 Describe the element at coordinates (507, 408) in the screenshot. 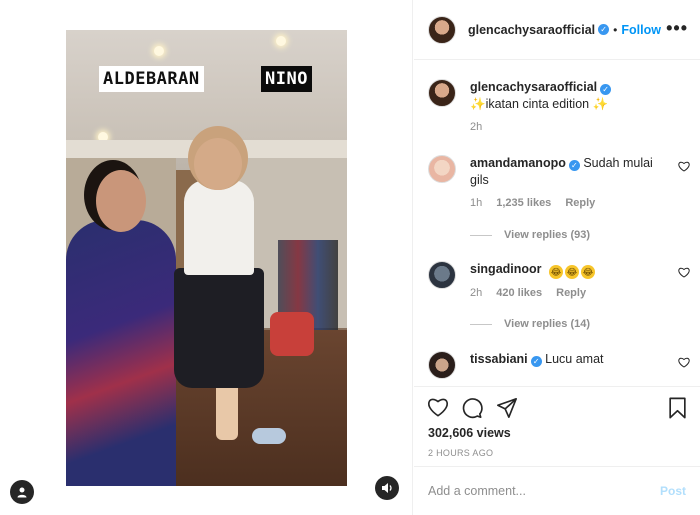

I see `share-send-icon` at that location.